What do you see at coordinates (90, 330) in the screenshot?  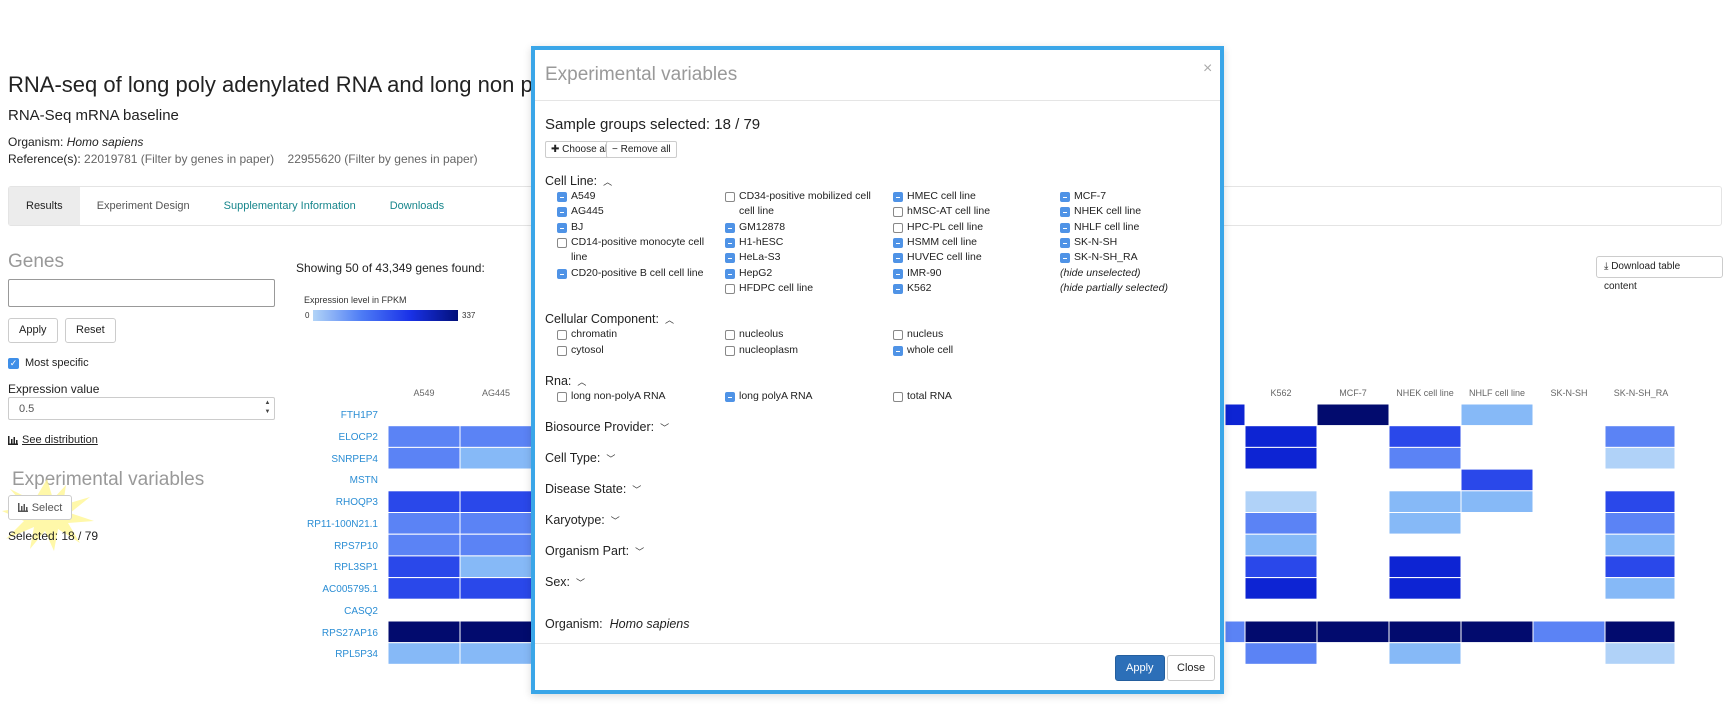 I see `reset-button: Reset` at bounding box center [90, 330].